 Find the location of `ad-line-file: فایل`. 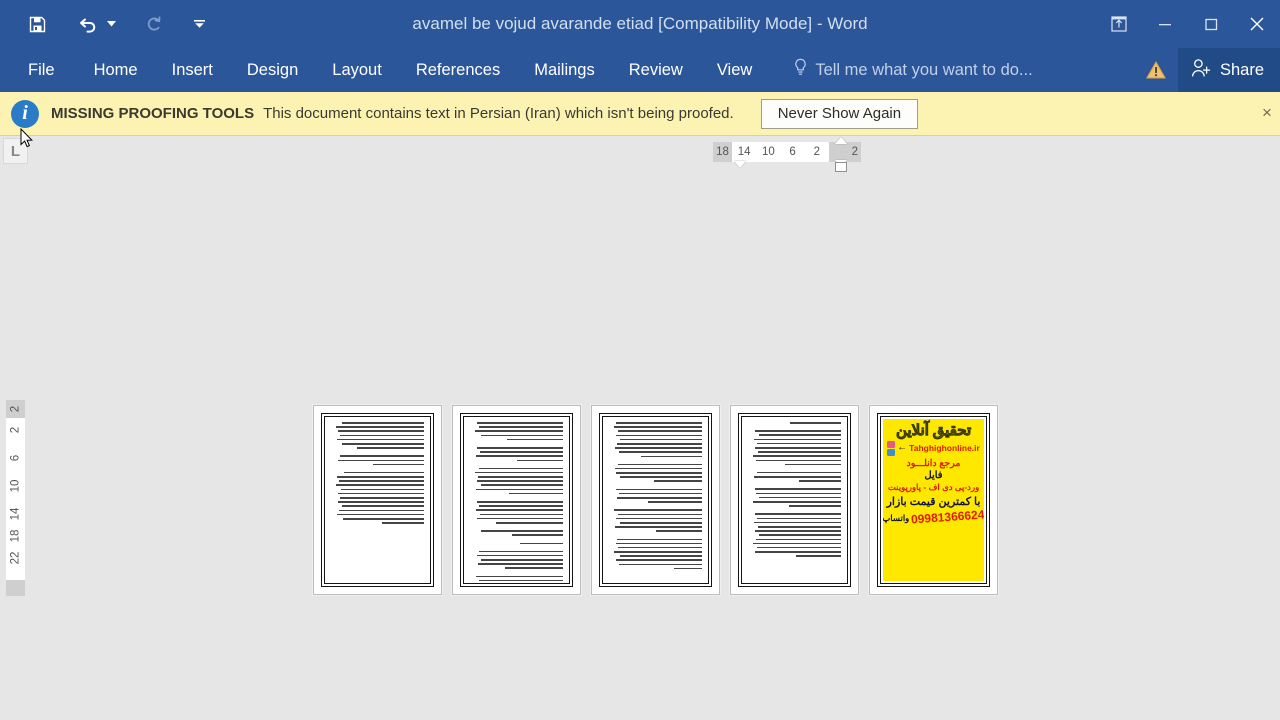

ad-line-file: فایل is located at coordinates (933, 475).